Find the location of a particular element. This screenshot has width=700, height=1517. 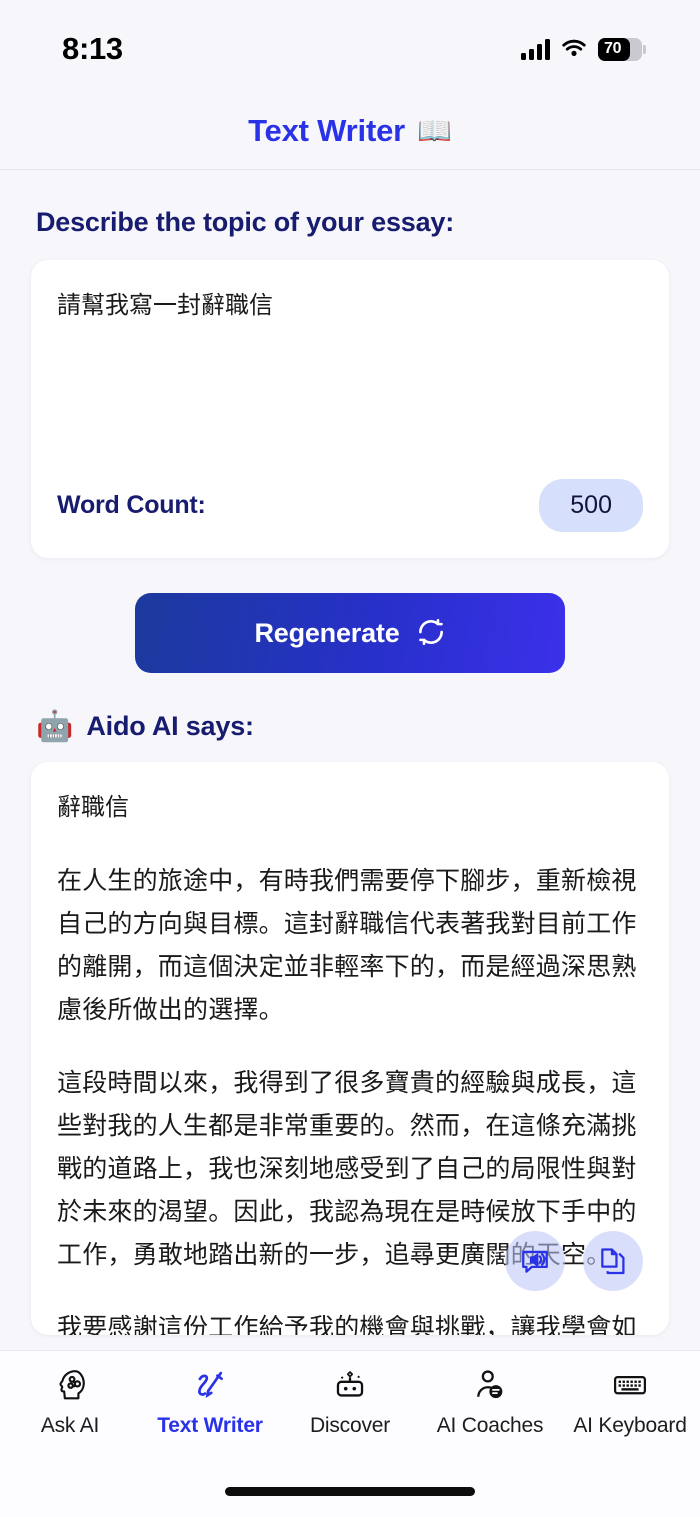

response-title: 辭職信 is located at coordinates (93, 807).